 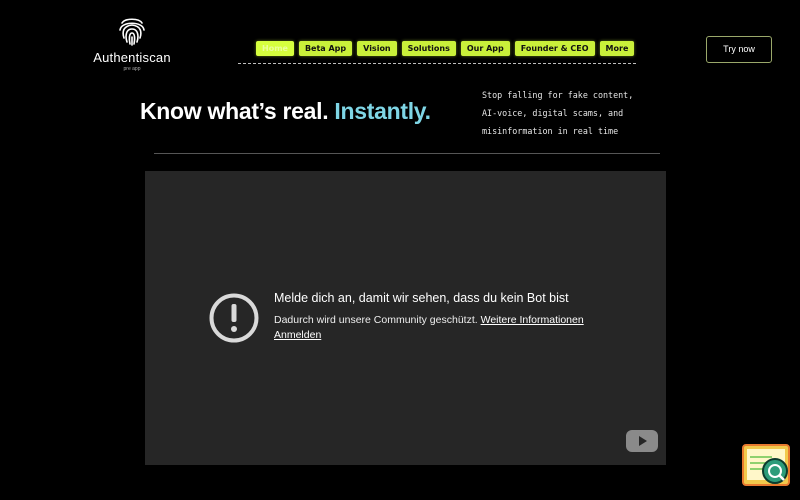 What do you see at coordinates (376, 320) in the screenshot?
I see `video-error-text: Dadurch wird unsere Community geschützt.` at bounding box center [376, 320].